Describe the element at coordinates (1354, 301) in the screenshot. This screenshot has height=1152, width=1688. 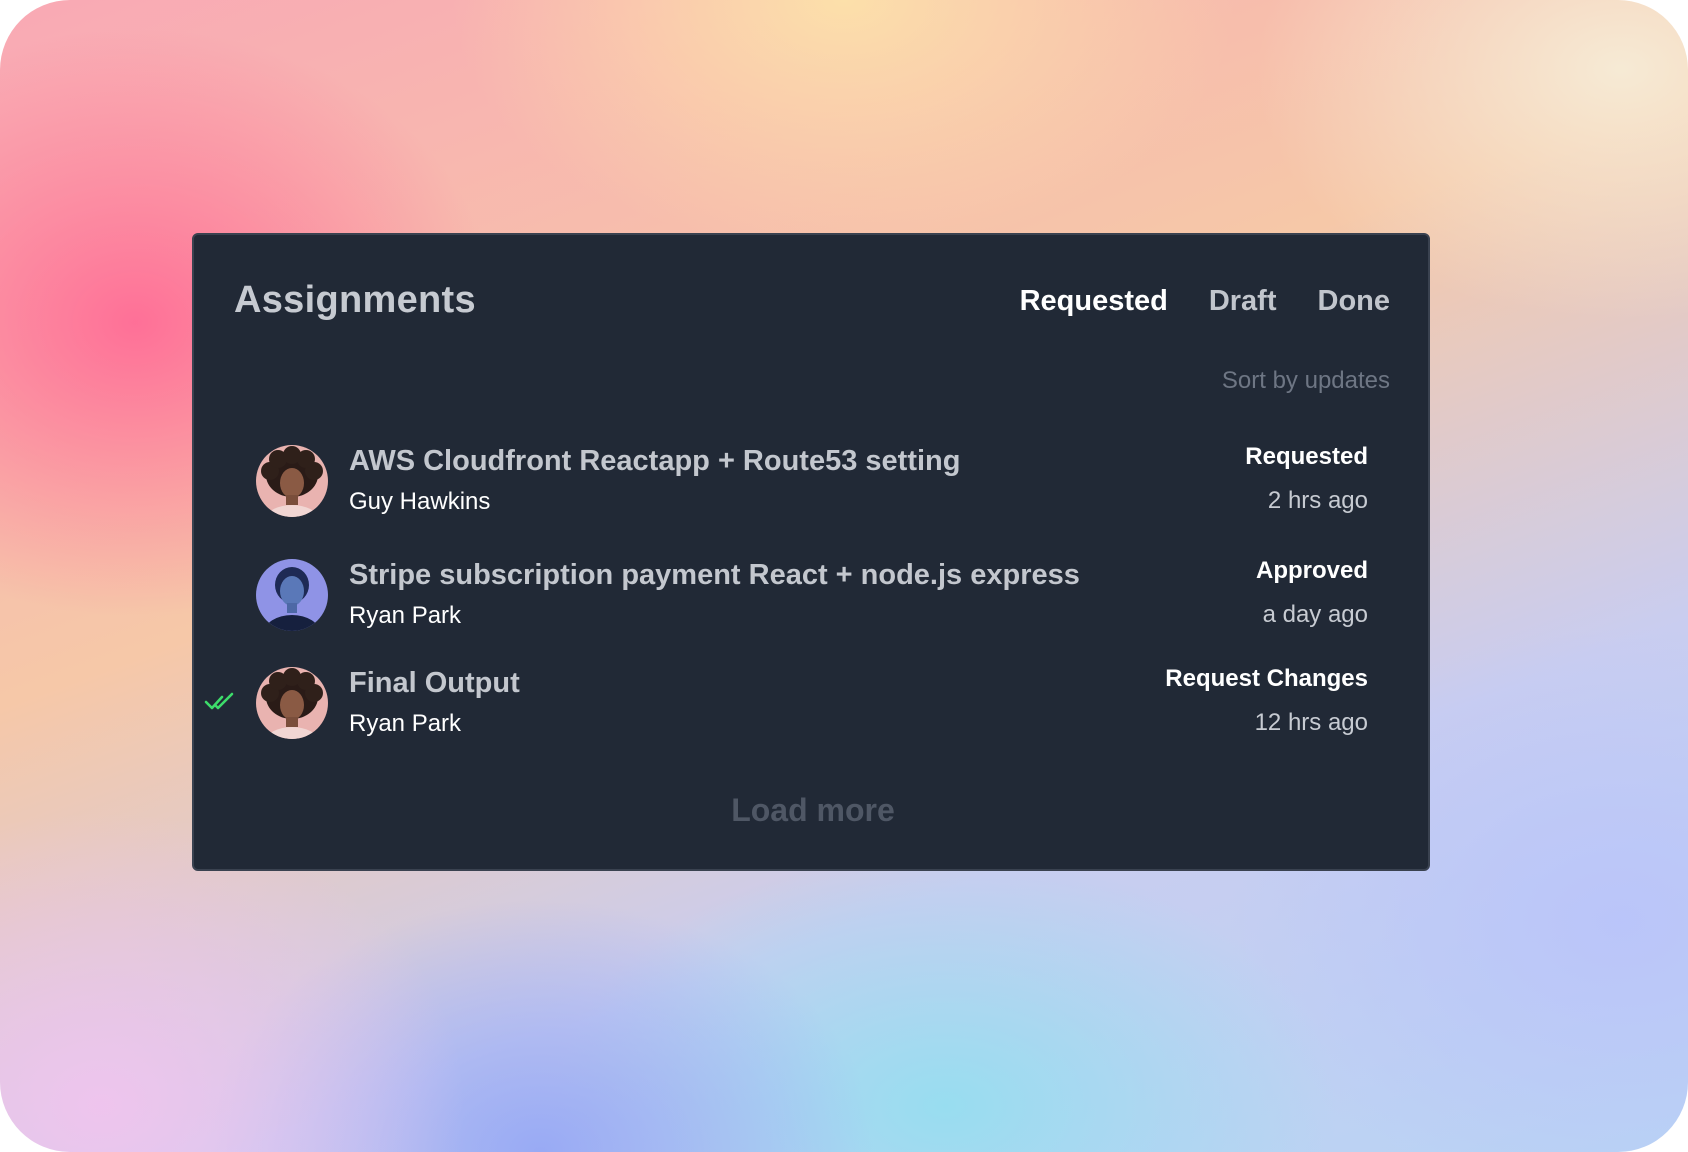
I see `tab-done: Done` at that location.